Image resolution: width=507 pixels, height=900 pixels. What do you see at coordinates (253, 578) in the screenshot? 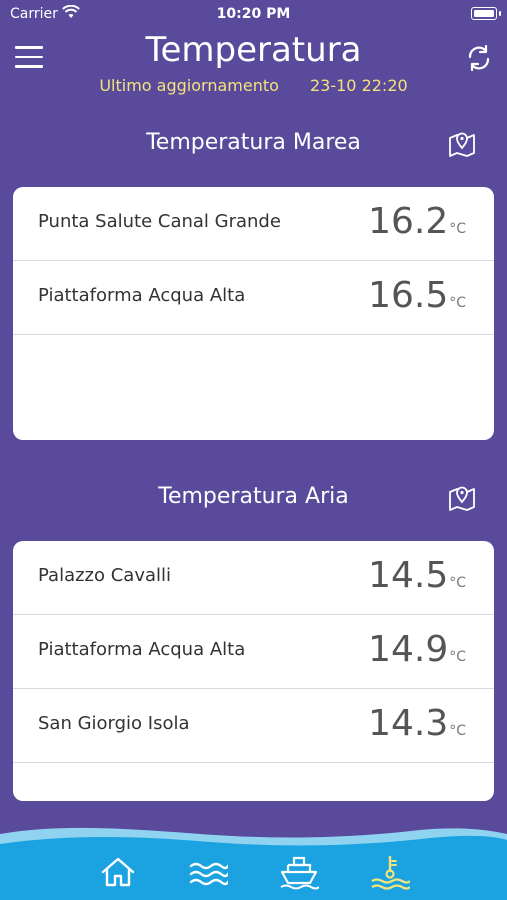
I see `list-item: Palazzo Cavalli 14.5°C` at bounding box center [253, 578].